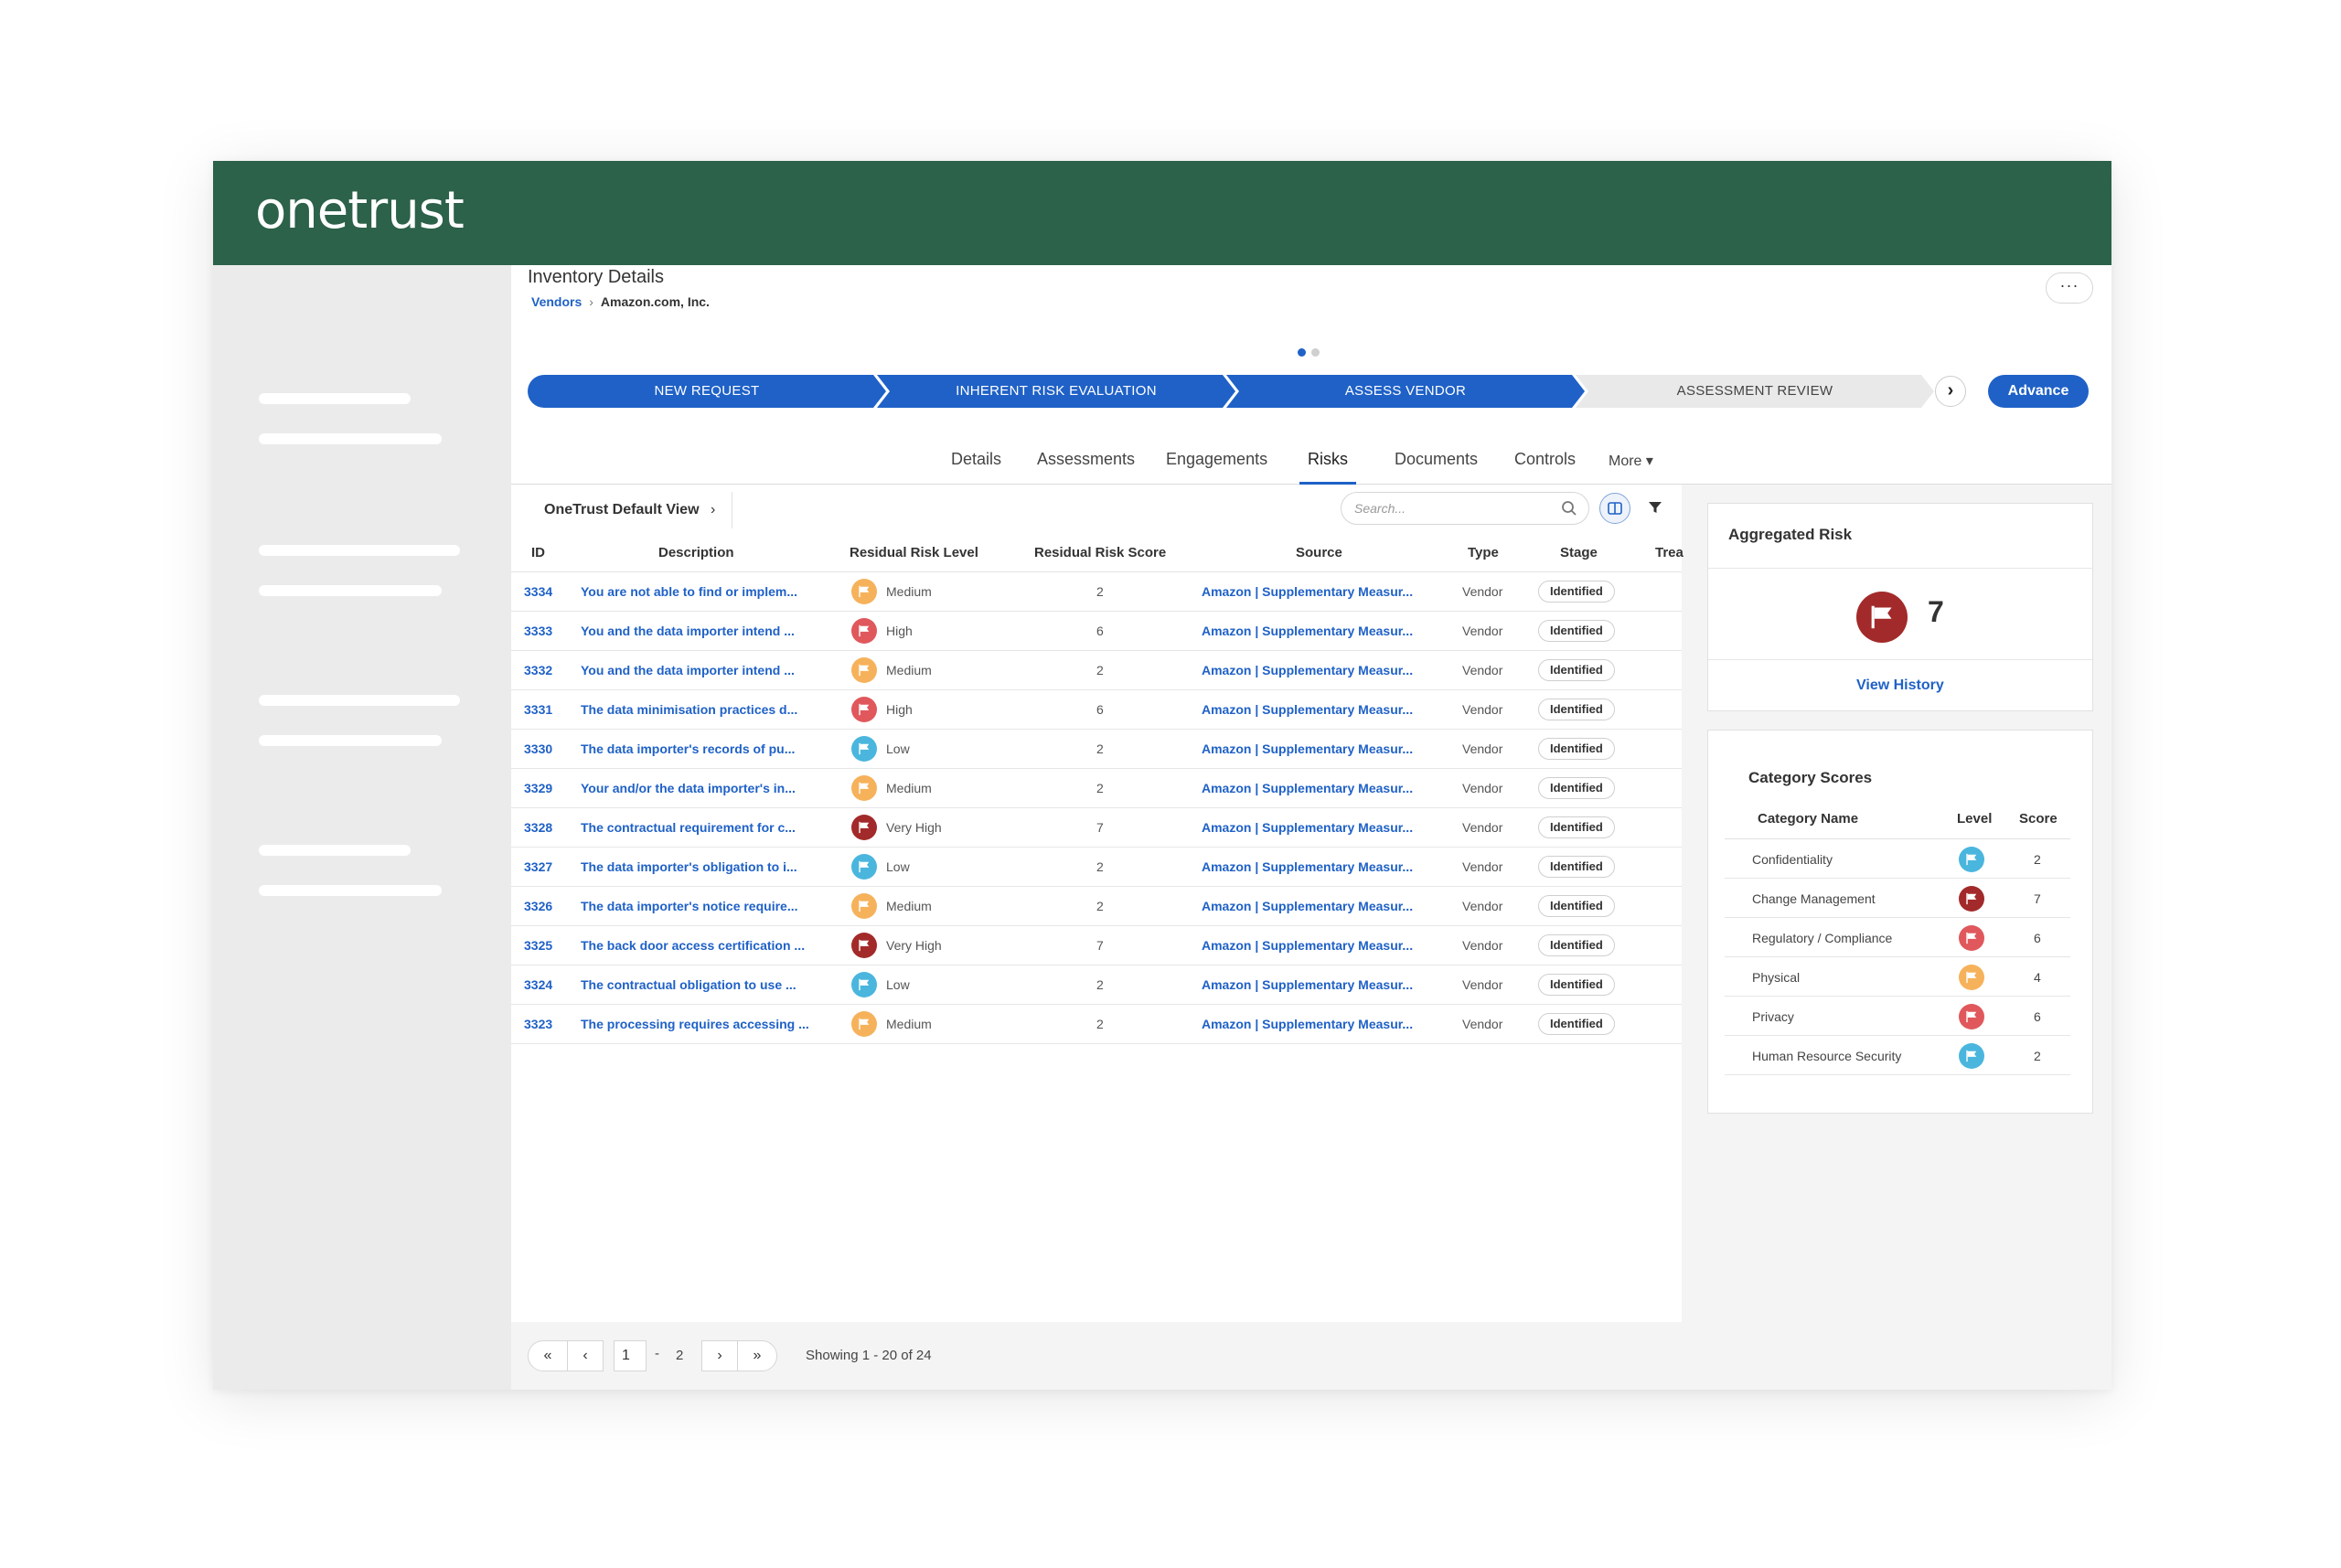 The image size is (2341, 1568). Describe the element at coordinates (1900, 659) in the screenshot. I see `card-divider` at that location.